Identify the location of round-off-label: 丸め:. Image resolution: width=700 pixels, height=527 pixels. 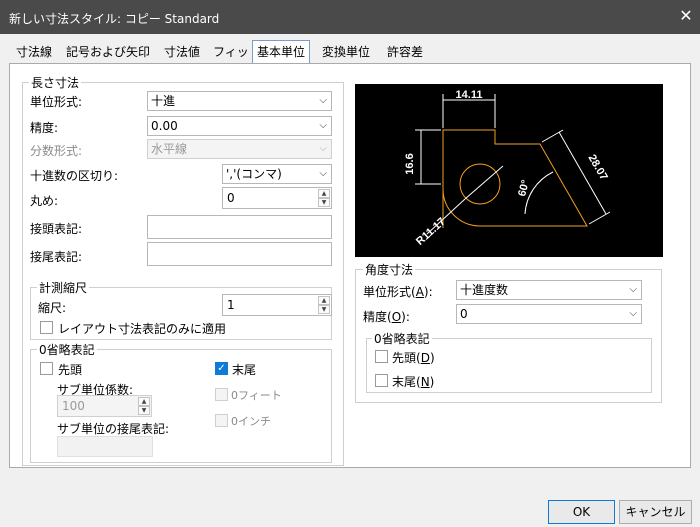
(44, 201).